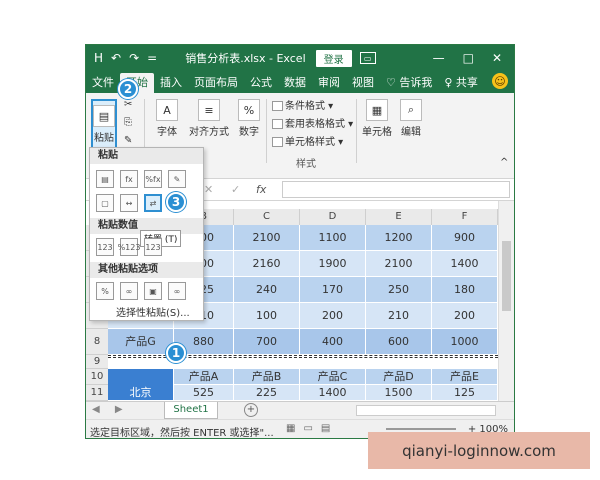 This screenshot has width=600, height=480. What do you see at coordinates (261, 83) in the screenshot?
I see `tab-formulas: 公式` at bounding box center [261, 83].